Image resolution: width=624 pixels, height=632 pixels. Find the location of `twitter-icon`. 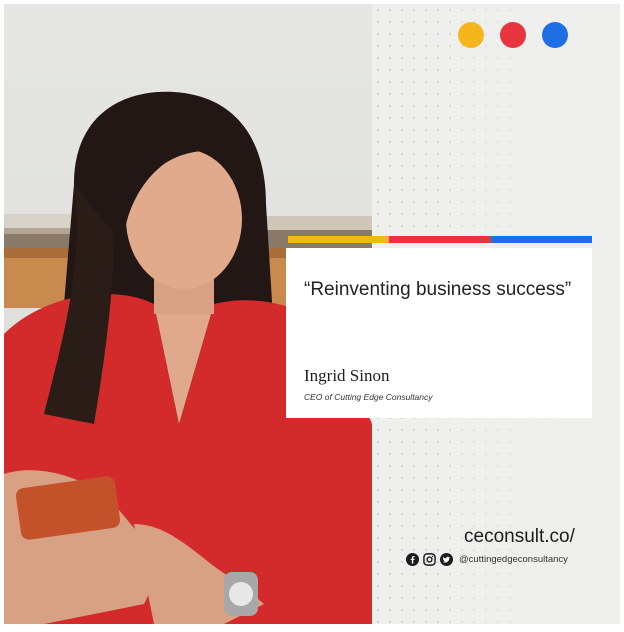

twitter-icon is located at coordinates (446, 559).